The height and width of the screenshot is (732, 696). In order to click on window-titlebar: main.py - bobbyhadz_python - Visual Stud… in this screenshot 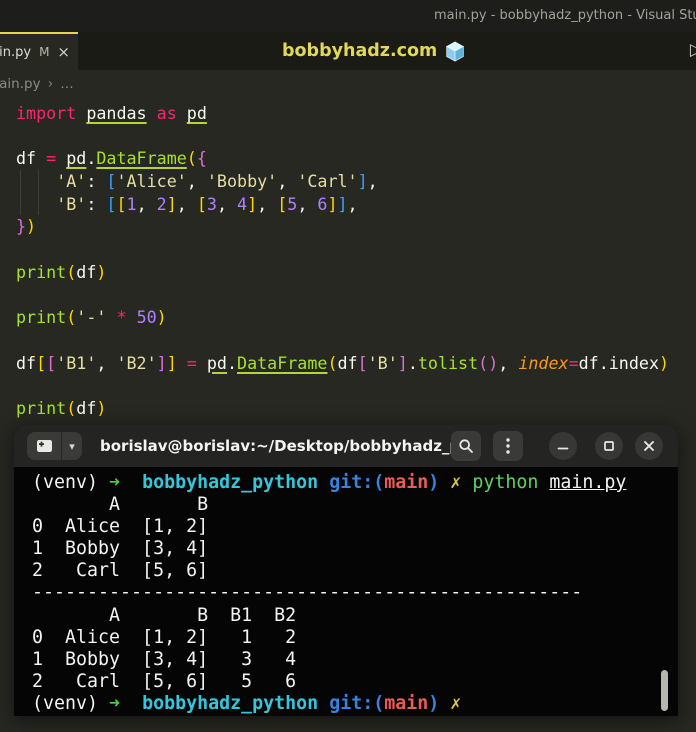, I will do `click(348, 16)`.